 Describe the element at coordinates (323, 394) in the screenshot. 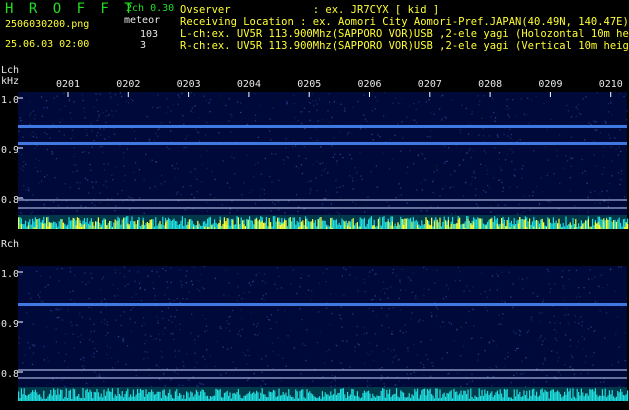

I see `rch-level-meter` at that location.